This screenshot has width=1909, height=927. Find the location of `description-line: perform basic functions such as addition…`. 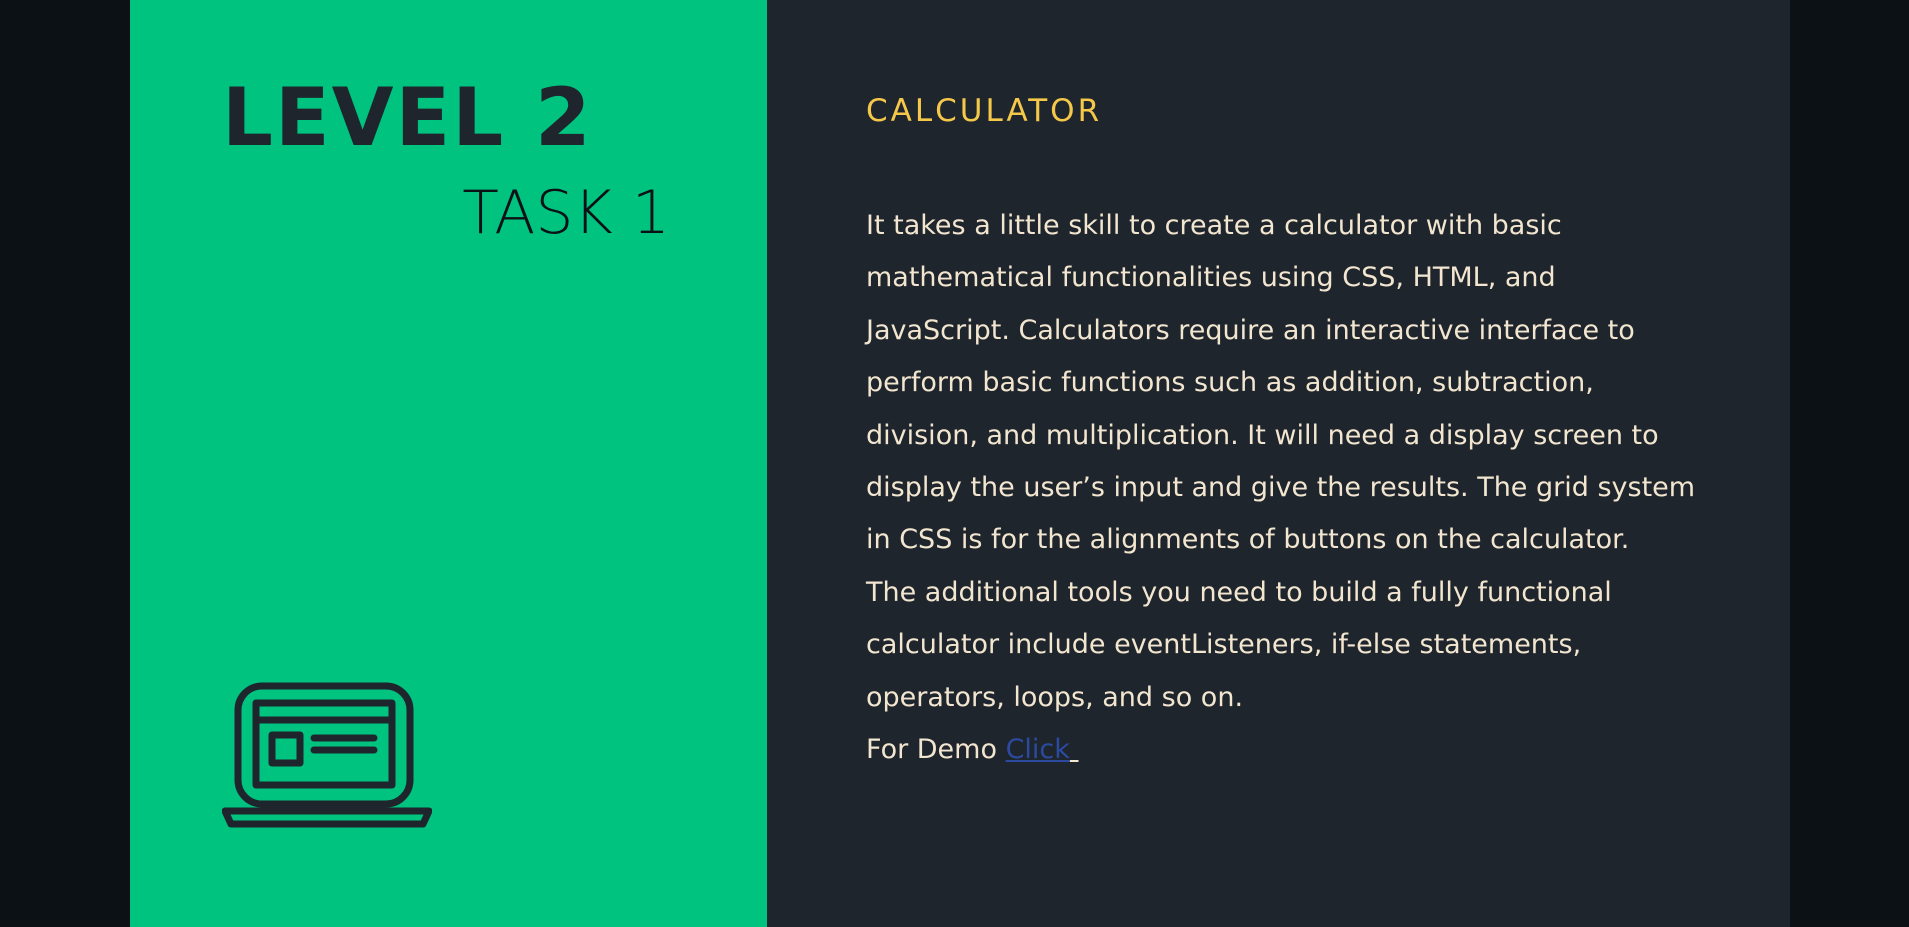

description-line: perform basic functions such as addition… is located at coordinates (1230, 383).